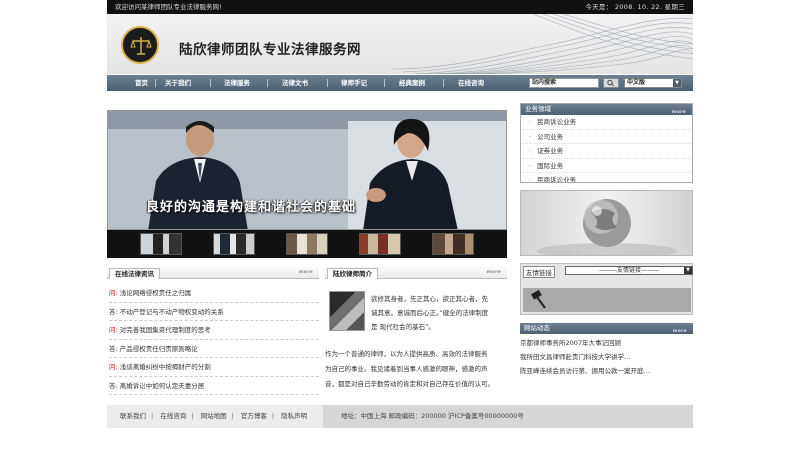 The width and height of the screenshot is (800, 449). I want to click on news-more-link: more, so click(306, 272).